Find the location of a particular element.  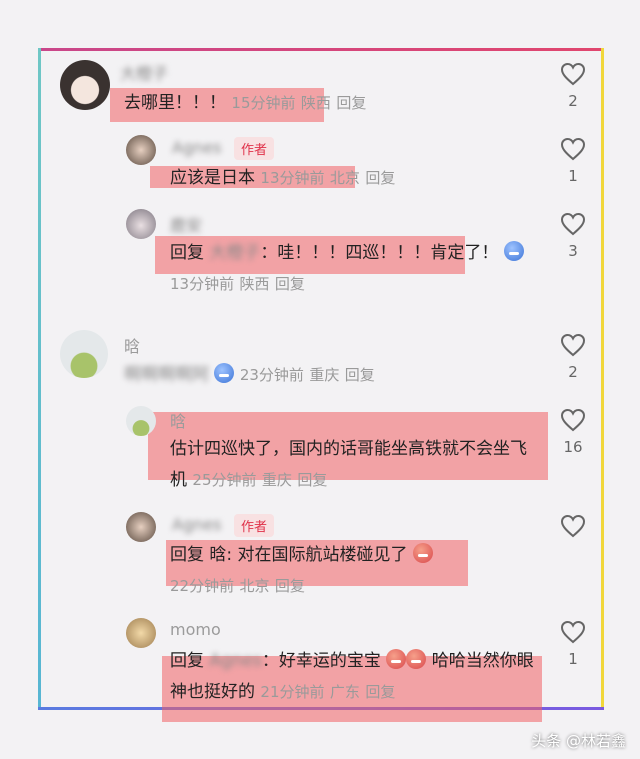

commenter-name: 鹿安 is located at coordinates (186, 224).